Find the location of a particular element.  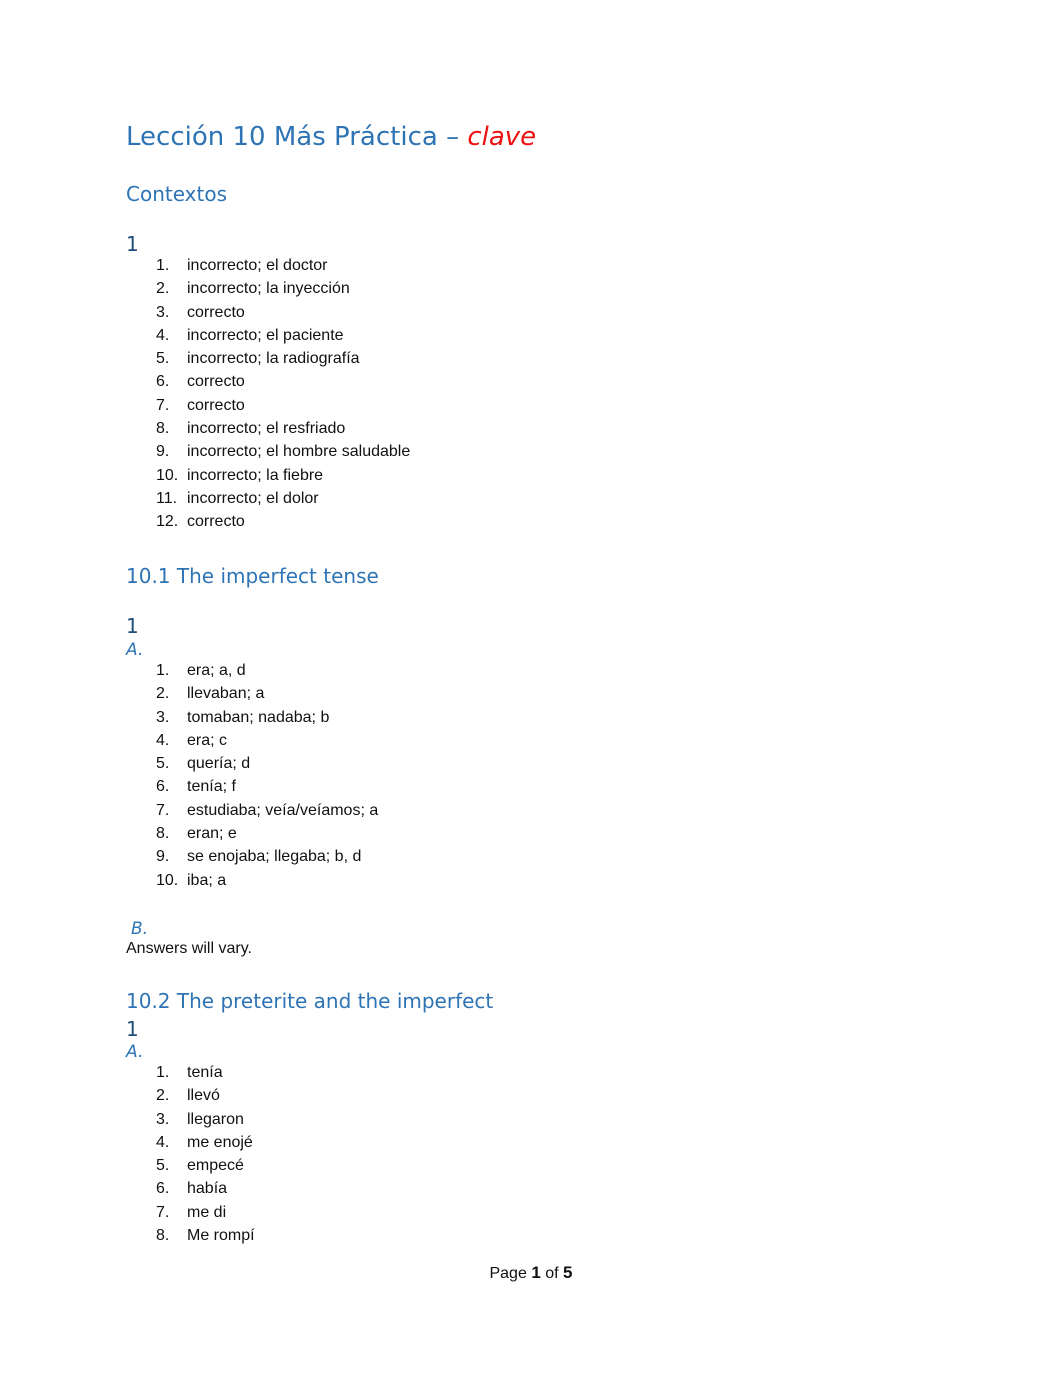

item-answer: llevó is located at coordinates (203, 1096).